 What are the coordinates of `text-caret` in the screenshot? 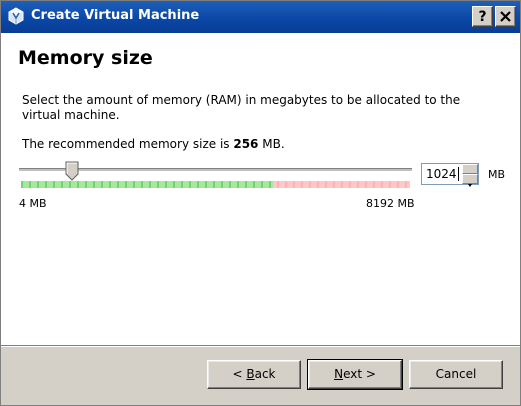 It's located at (458, 174).